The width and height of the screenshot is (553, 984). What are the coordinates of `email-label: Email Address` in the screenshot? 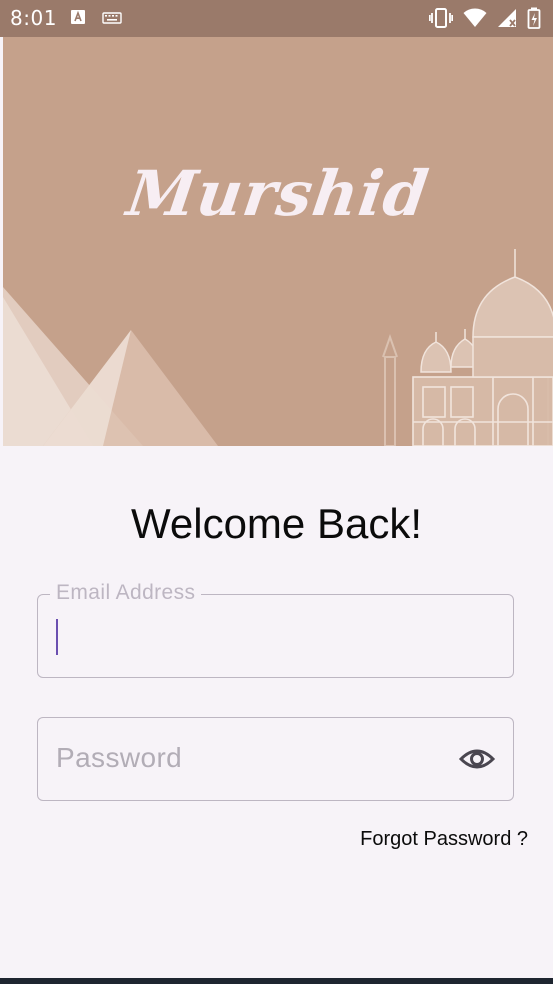 It's located at (126, 593).